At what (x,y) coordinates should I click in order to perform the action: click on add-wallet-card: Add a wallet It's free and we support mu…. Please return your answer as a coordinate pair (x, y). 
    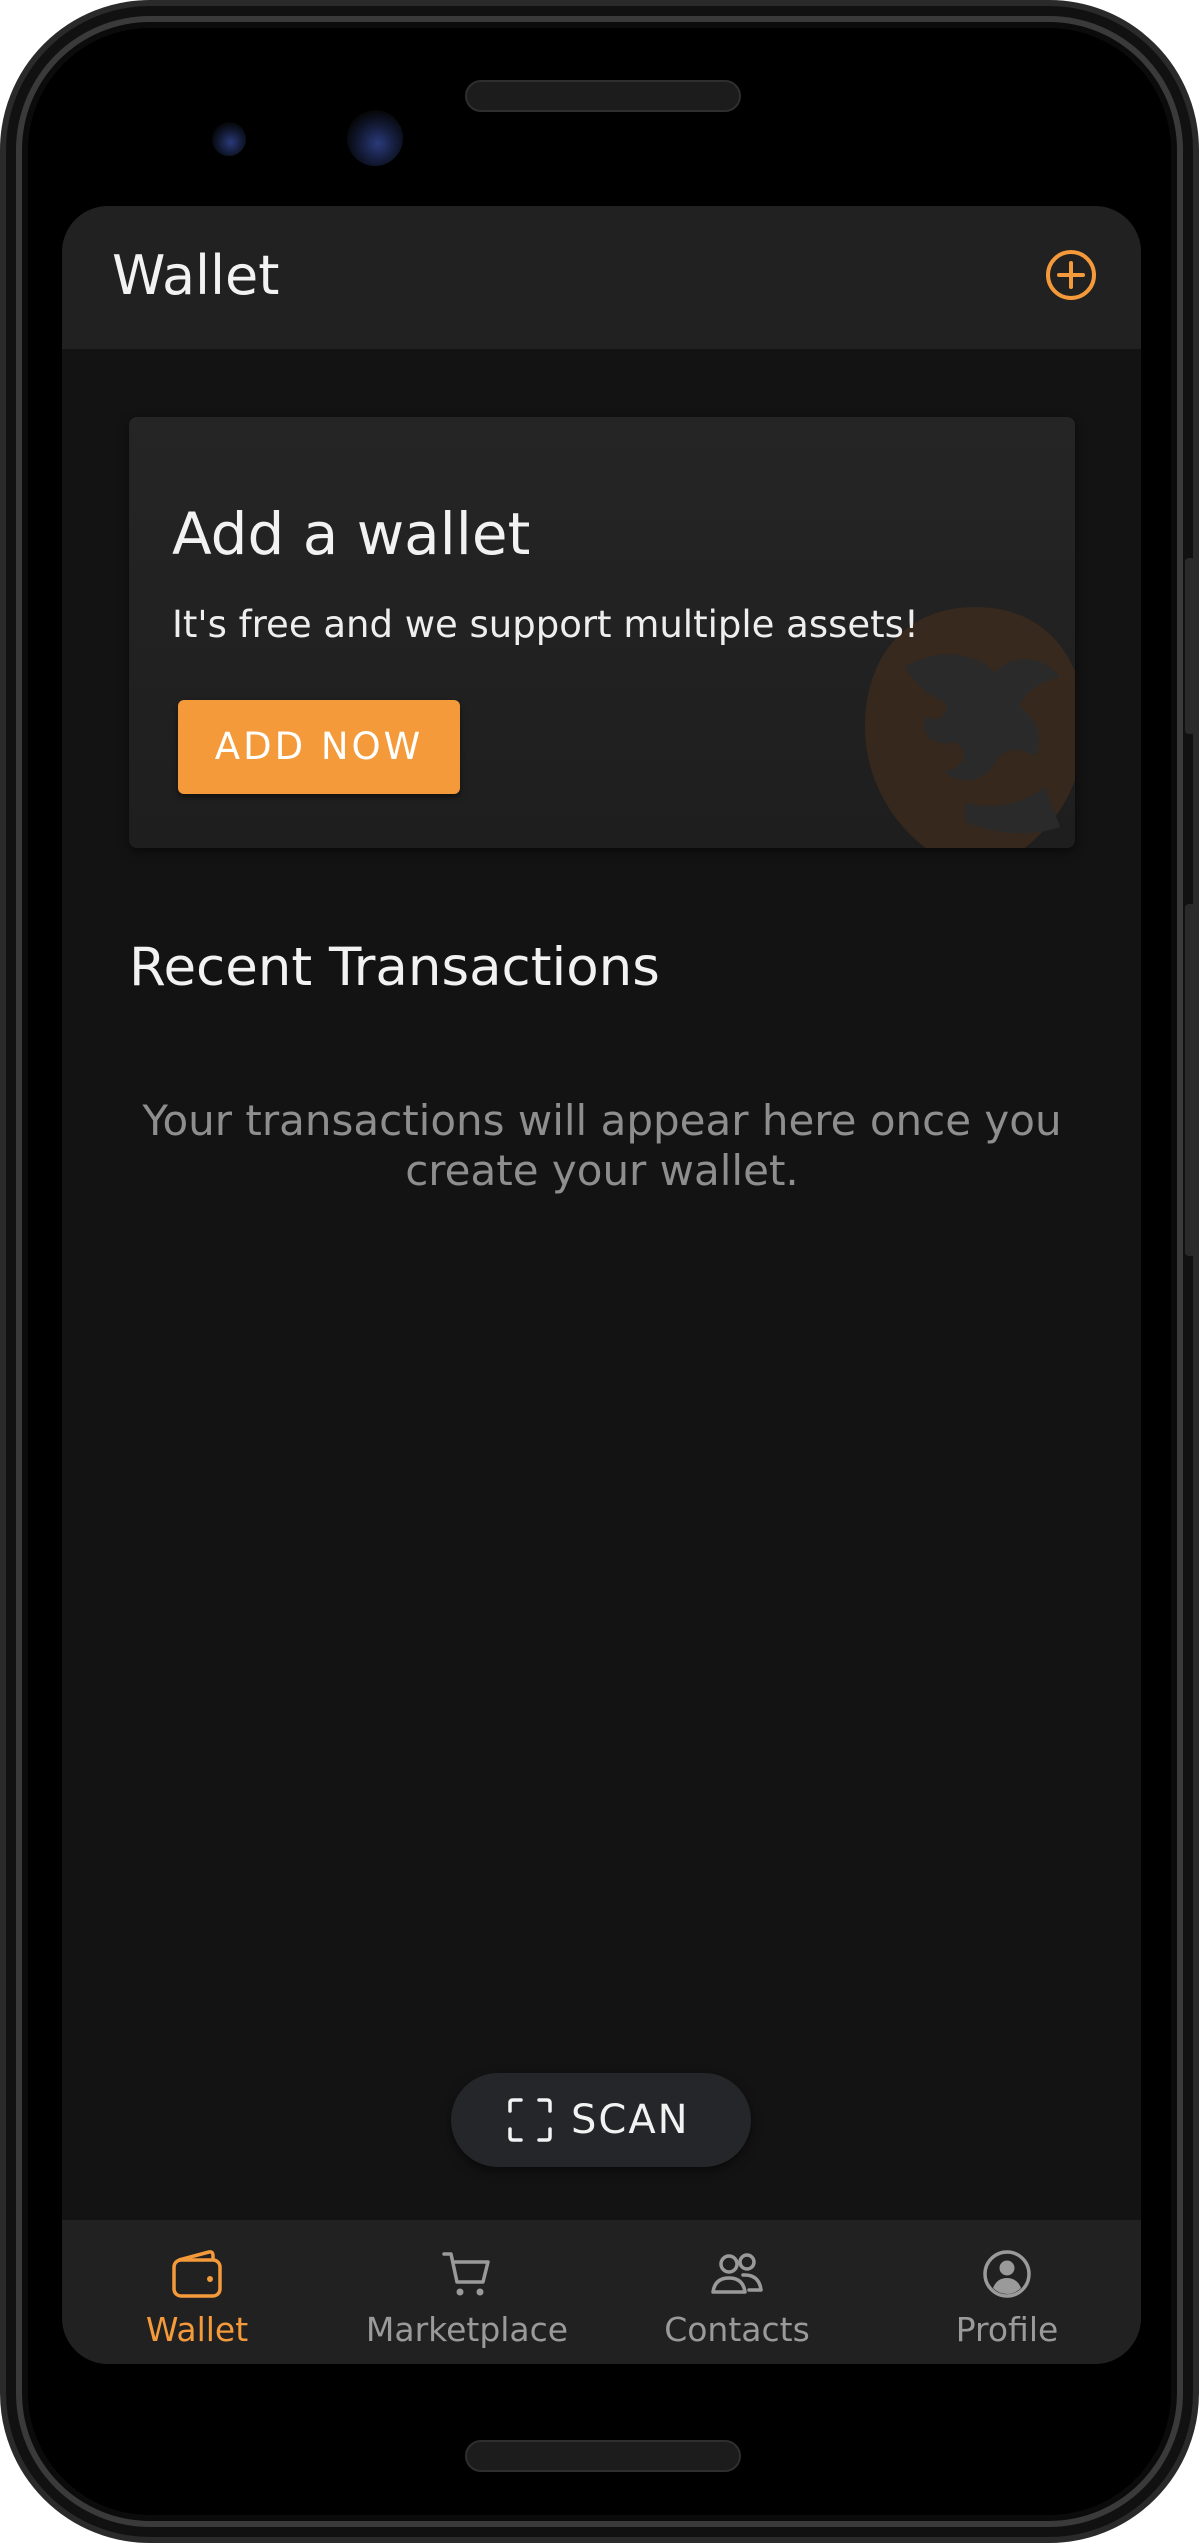
    Looking at the image, I should click on (602, 632).